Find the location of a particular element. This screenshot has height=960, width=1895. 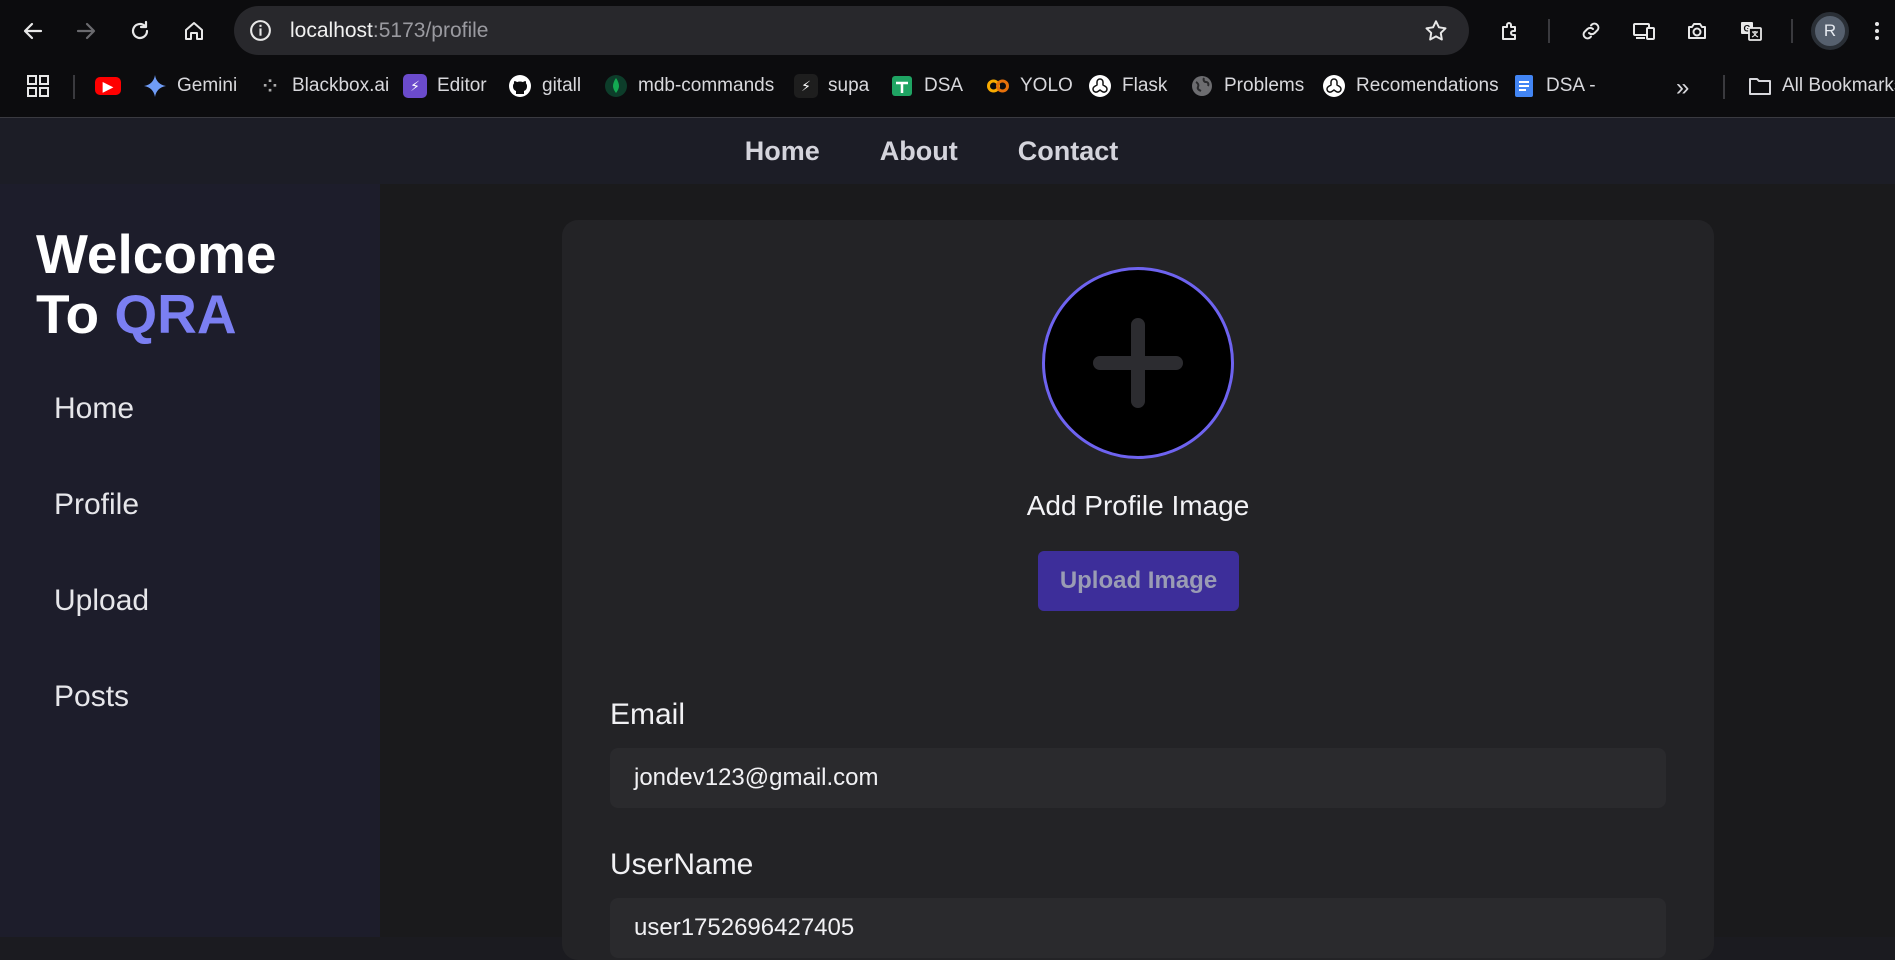

plus-icon is located at coordinates (1138, 363).